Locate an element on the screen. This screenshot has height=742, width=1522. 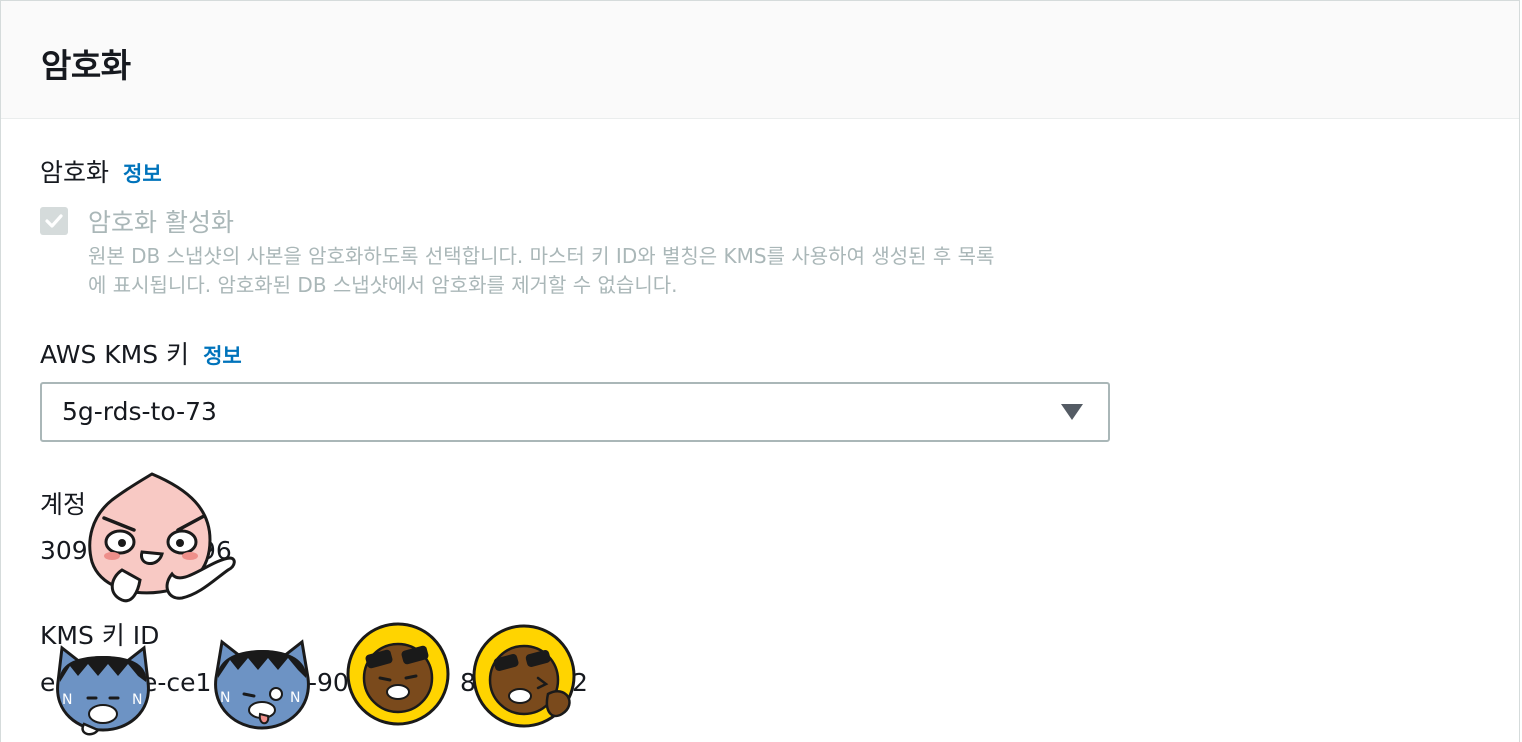
kms-key-label-row: AWS KMS 키 정보 is located at coordinates (141, 353).